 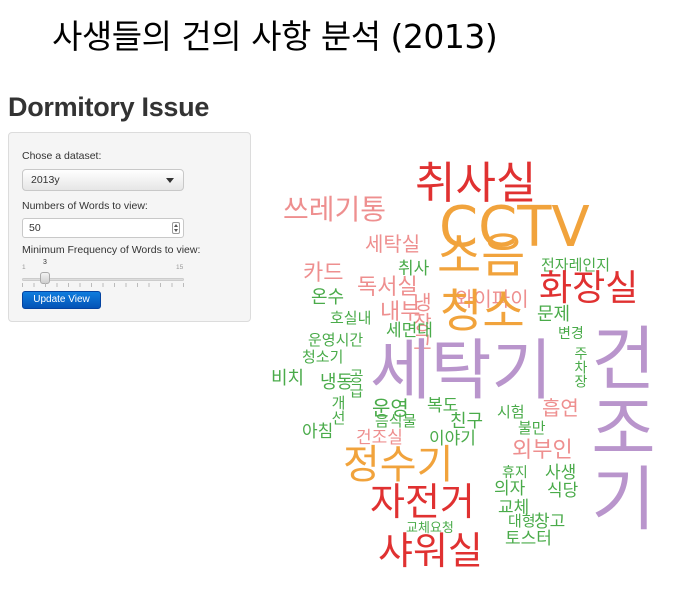 What do you see at coordinates (328, 297) in the screenshot?
I see `word-cloud-word: 온수` at bounding box center [328, 297].